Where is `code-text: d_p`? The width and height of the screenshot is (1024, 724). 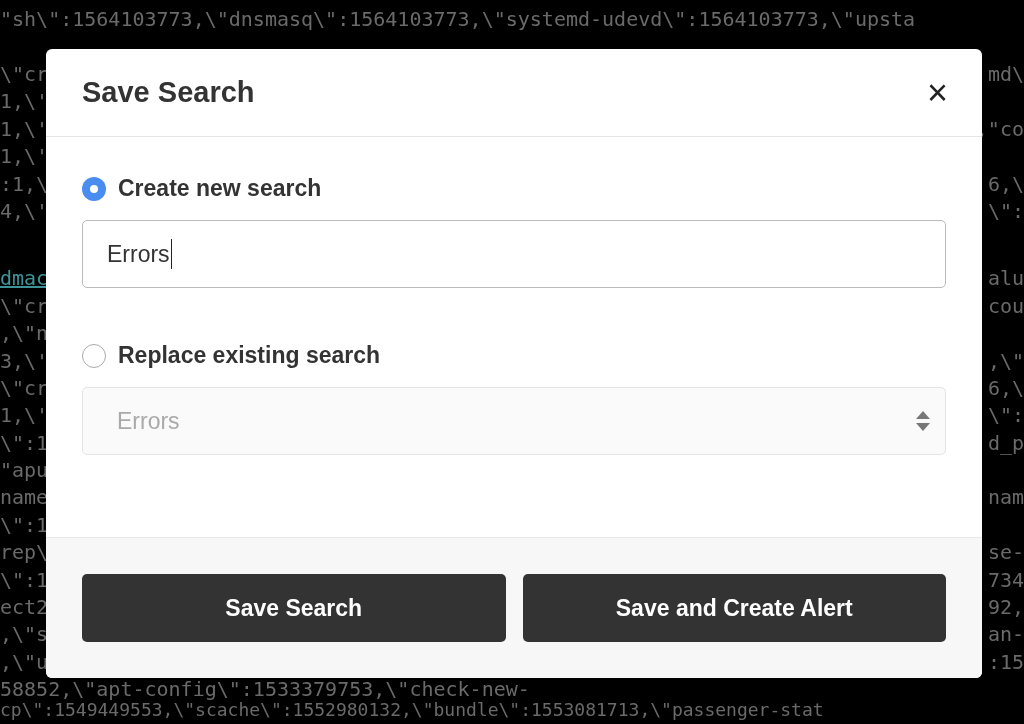 code-text: d_p is located at coordinates (1005, 443).